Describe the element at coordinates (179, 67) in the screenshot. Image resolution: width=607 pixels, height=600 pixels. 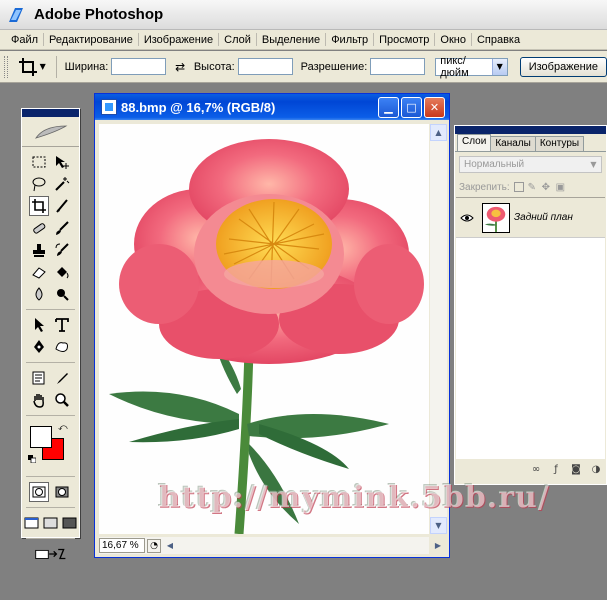
I see `swap-dimensions-icon: ⇄` at that location.